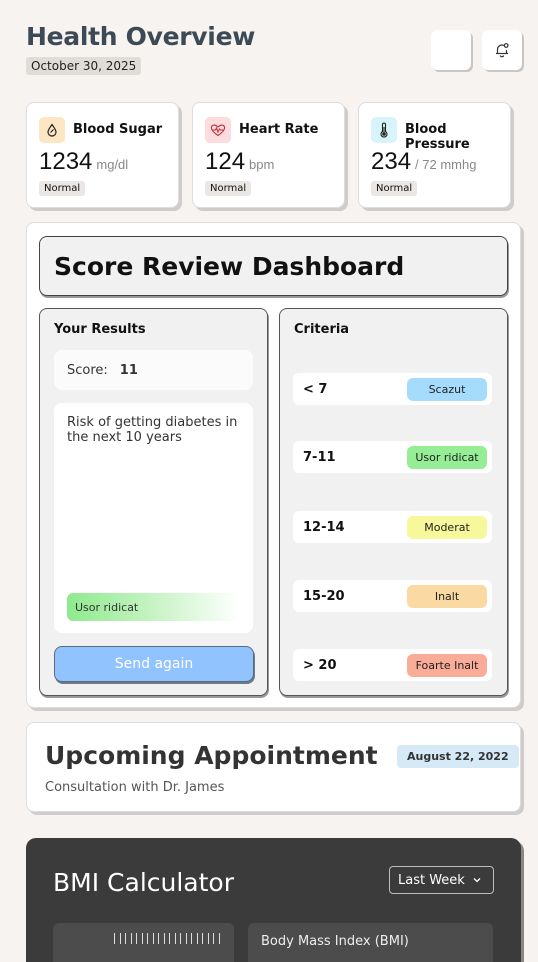 Image resolution: width=538 pixels, height=962 pixels. Describe the element at coordinates (447, 527) in the screenshot. I see `criteria-level-badge: Moderat` at that location.